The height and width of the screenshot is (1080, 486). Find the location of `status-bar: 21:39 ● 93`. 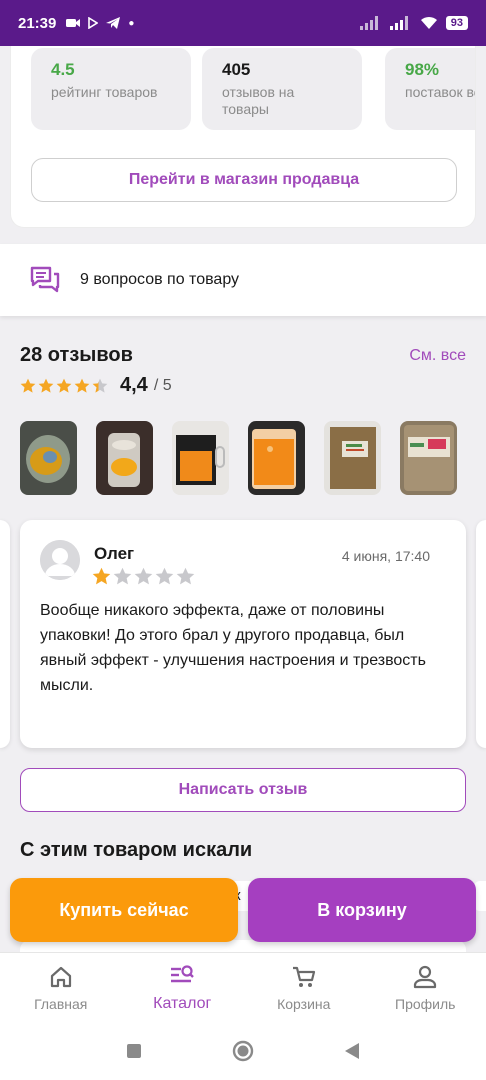

status-bar: 21:39 ● 93 is located at coordinates (243, 23).